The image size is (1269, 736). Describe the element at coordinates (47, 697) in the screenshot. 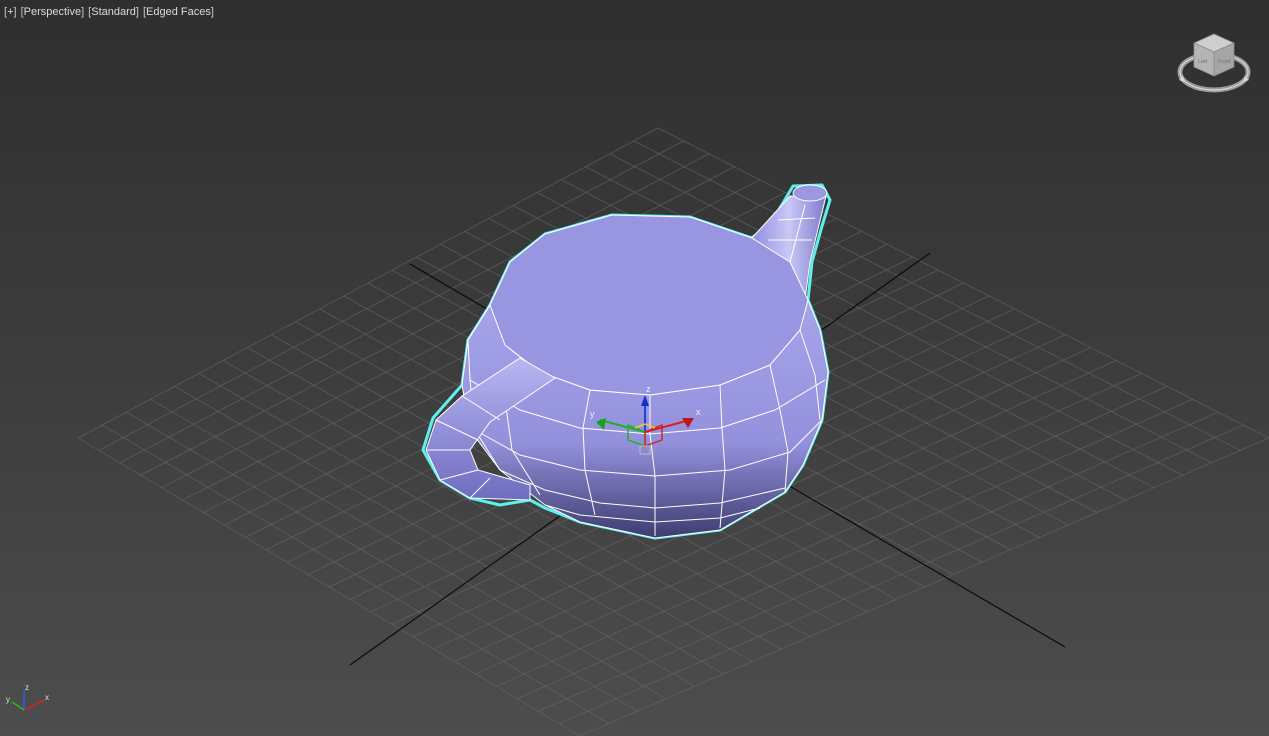

I see `tripod-x-label: x` at that location.